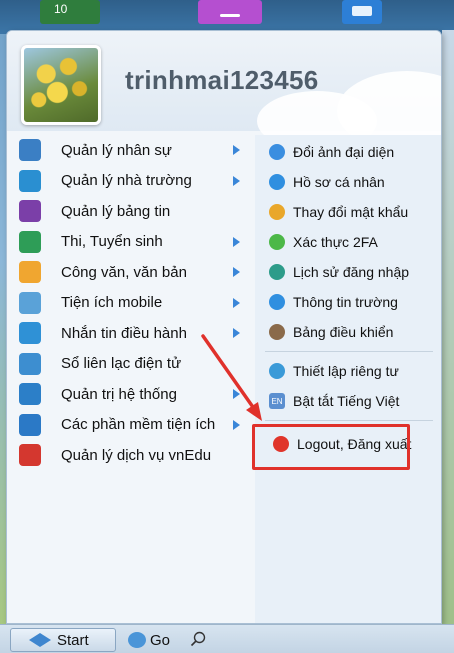 The image size is (454, 653). Describe the element at coordinates (124, 333) in the screenshot. I see `left-menu-item-label: Nhắn tin điều hành` at that location.